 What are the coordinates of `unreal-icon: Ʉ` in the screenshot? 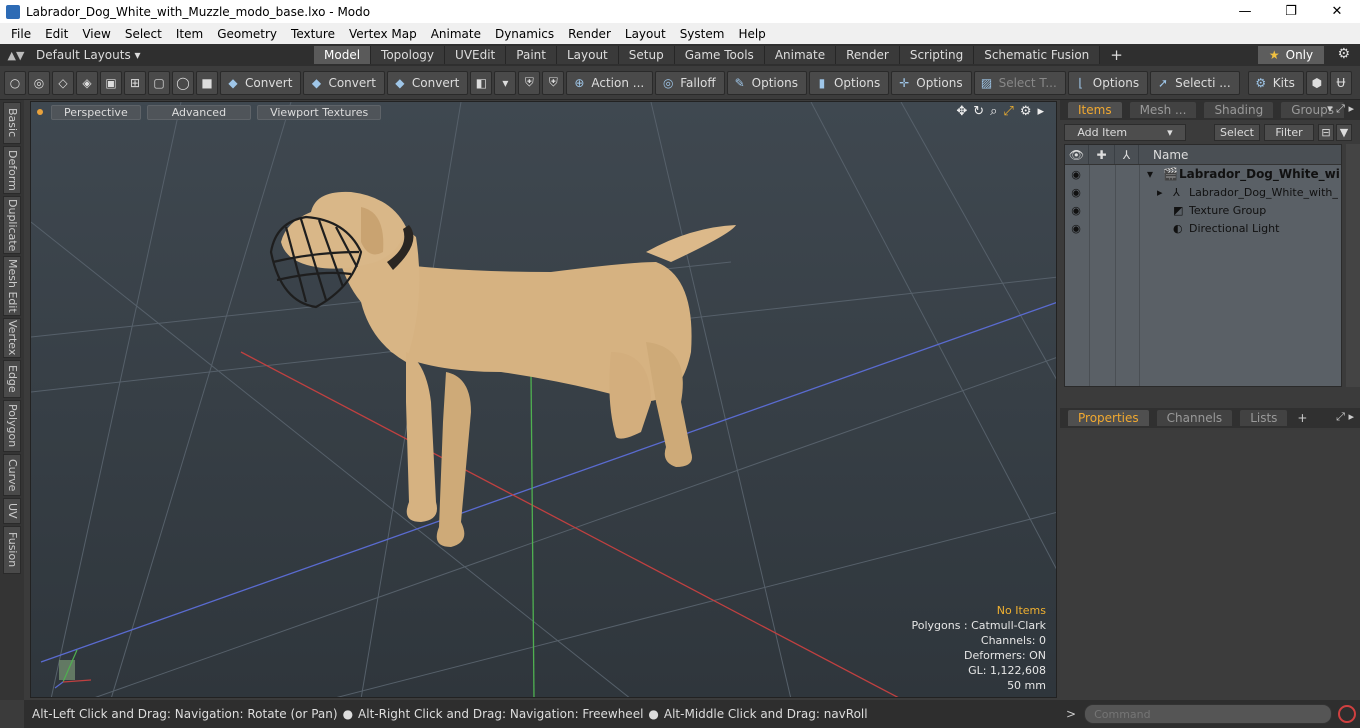 It's located at (1340, 82).